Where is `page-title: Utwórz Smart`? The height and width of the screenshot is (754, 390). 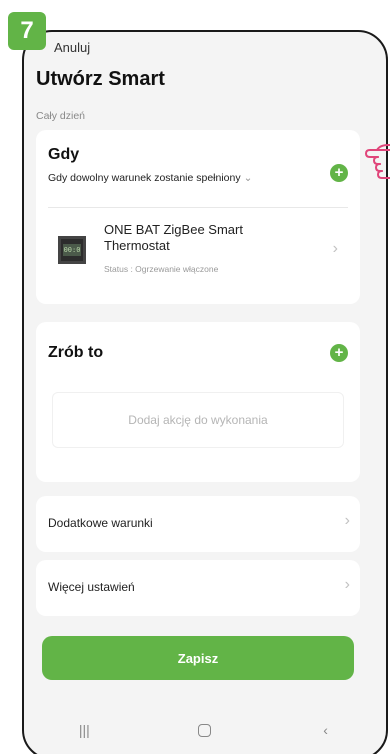
page-title: Utwórz Smart is located at coordinates (100, 79).